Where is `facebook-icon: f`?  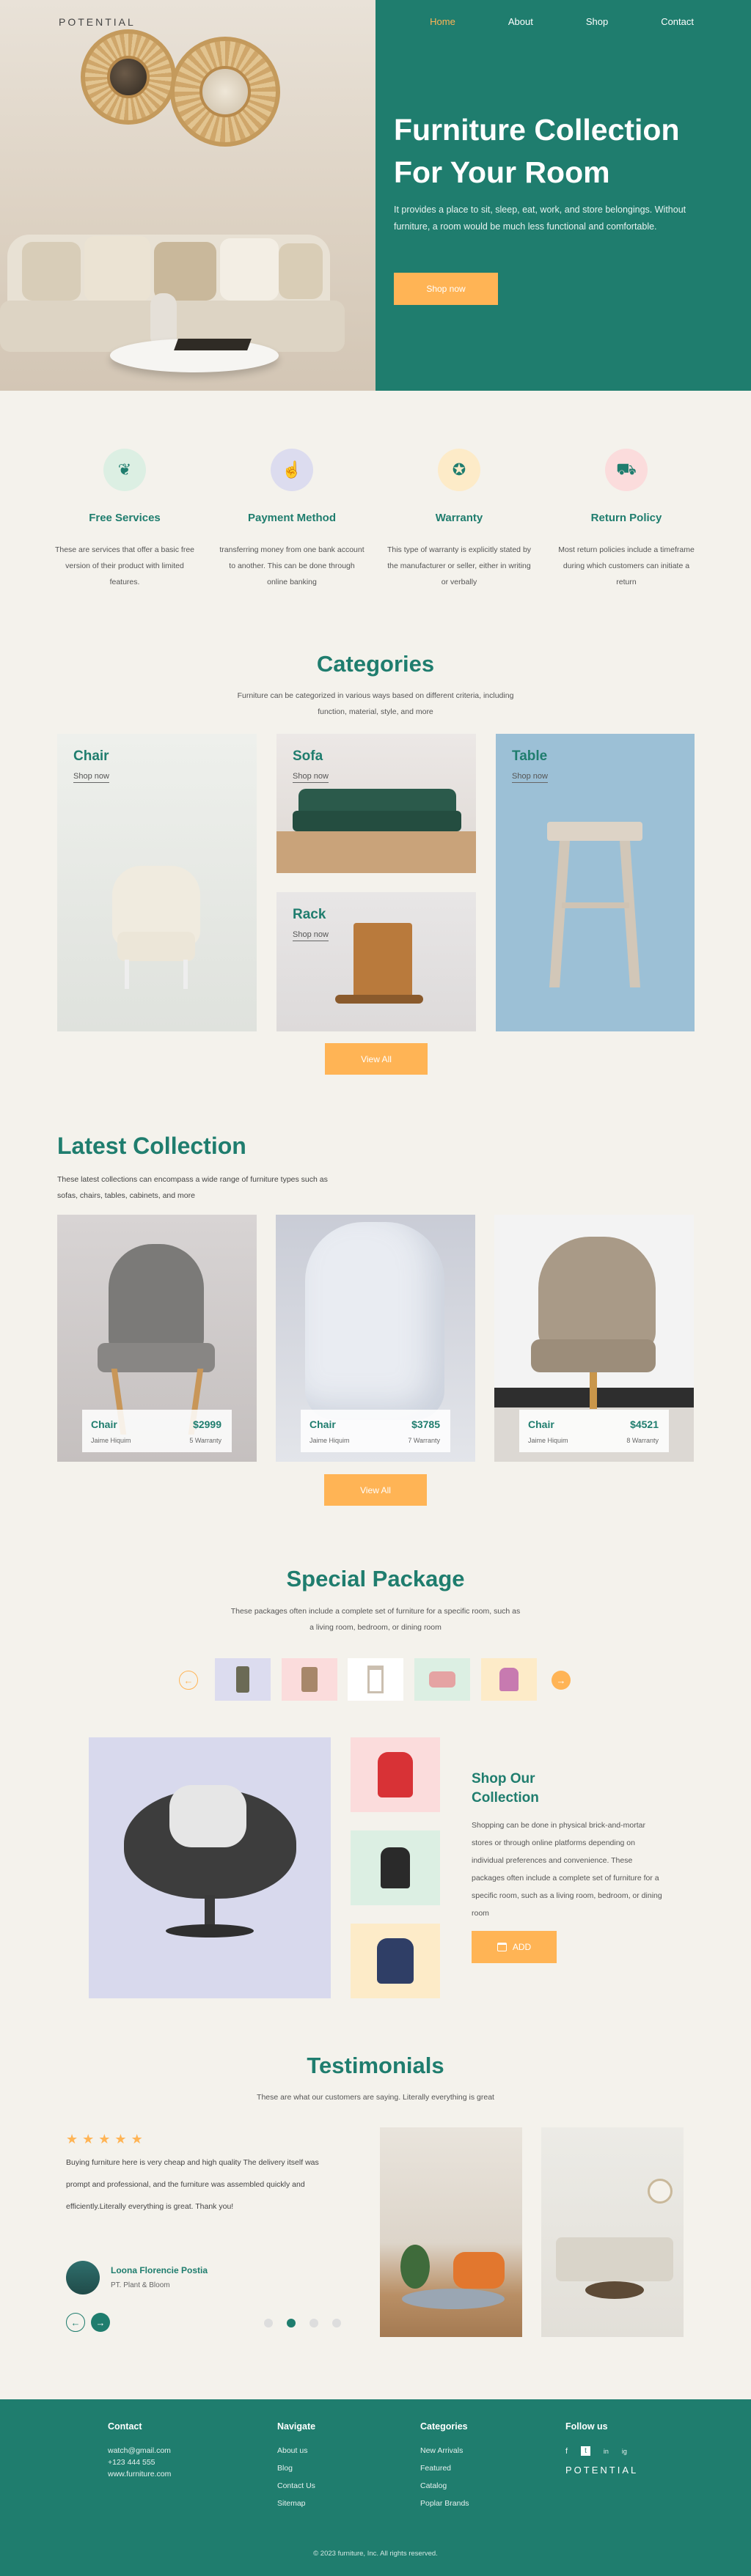 facebook-icon: f is located at coordinates (567, 2451).